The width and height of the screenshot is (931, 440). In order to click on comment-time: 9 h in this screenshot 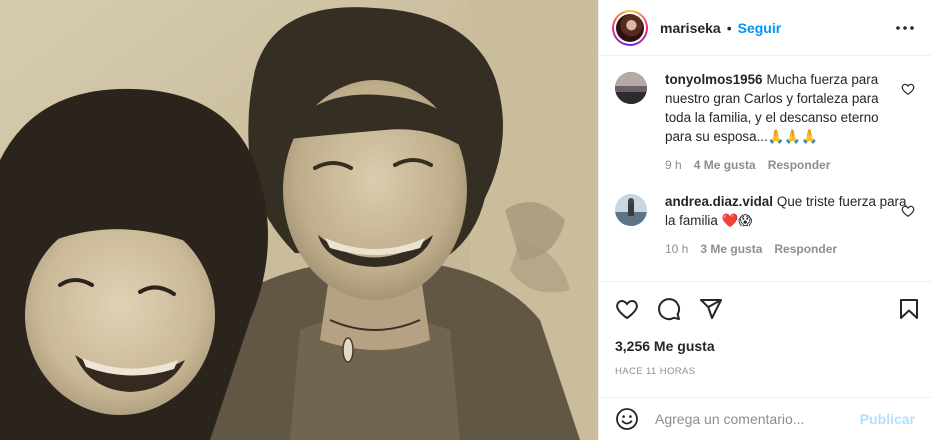, I will do `click(673, 165)`.